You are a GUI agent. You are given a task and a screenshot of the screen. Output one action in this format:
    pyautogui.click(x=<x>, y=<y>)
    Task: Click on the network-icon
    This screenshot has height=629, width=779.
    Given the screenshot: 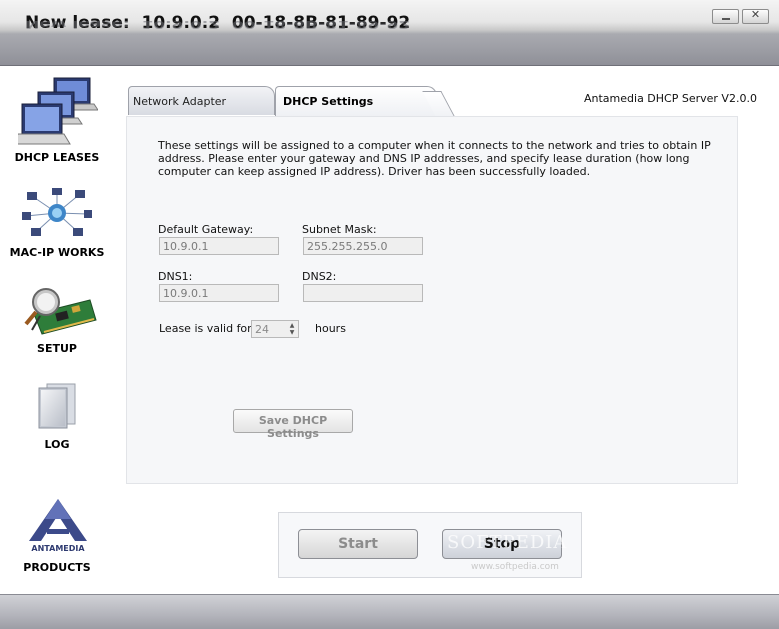 What is the action you would take?
    pyautogui.click(x=57, y=212)
    